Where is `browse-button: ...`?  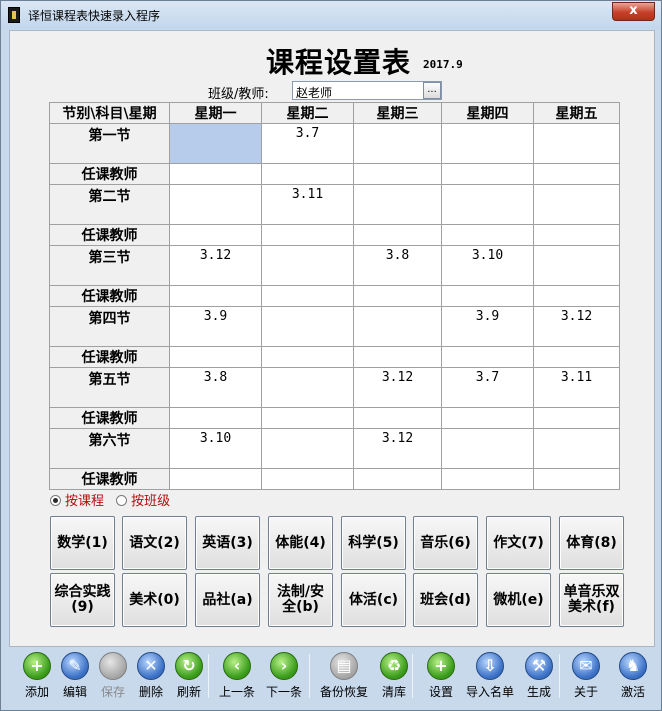
browse-button: ... is located at coordinates (432, 90).